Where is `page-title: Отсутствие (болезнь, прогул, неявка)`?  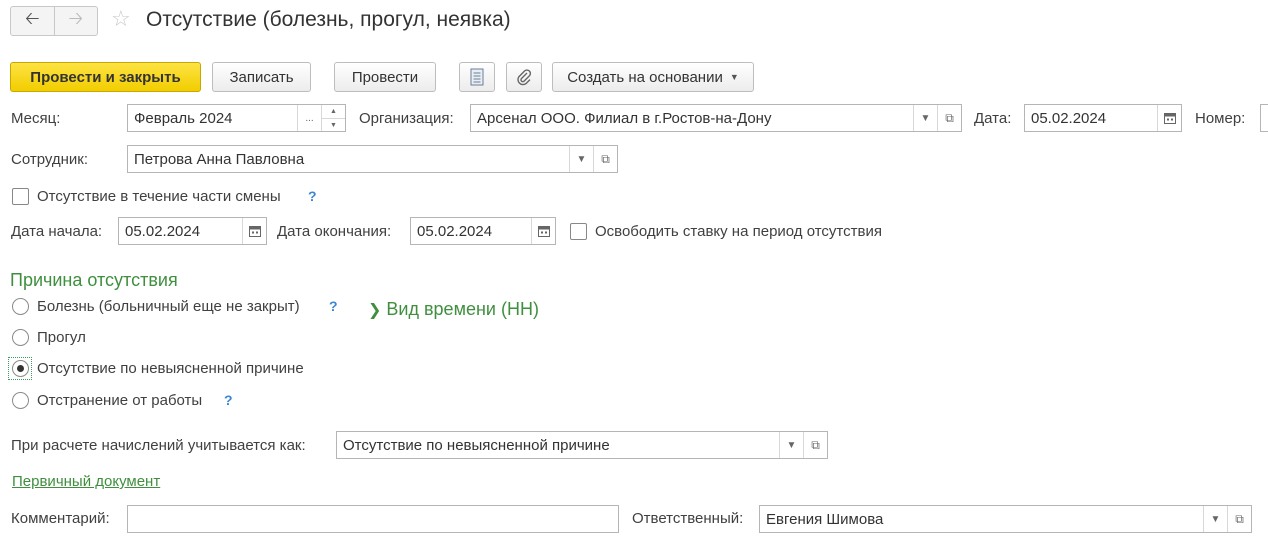 page-title: Отсутствие (болезнь, прогул, неявка) is located at coordinates (328, 19).